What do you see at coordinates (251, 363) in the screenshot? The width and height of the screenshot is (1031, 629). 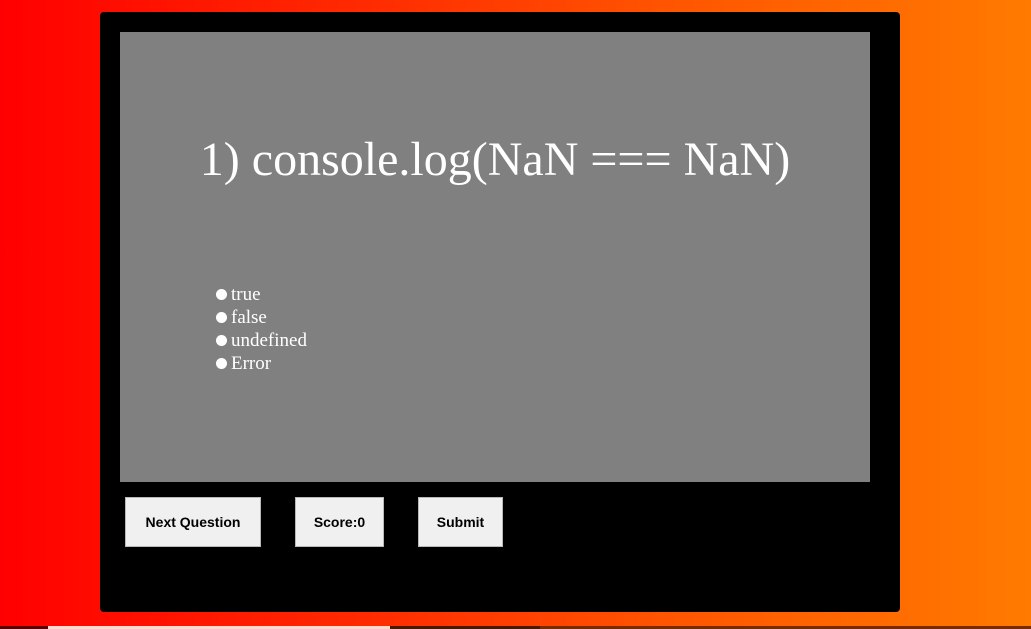 I see `option-label: Error` at bounding box center [251, 363].